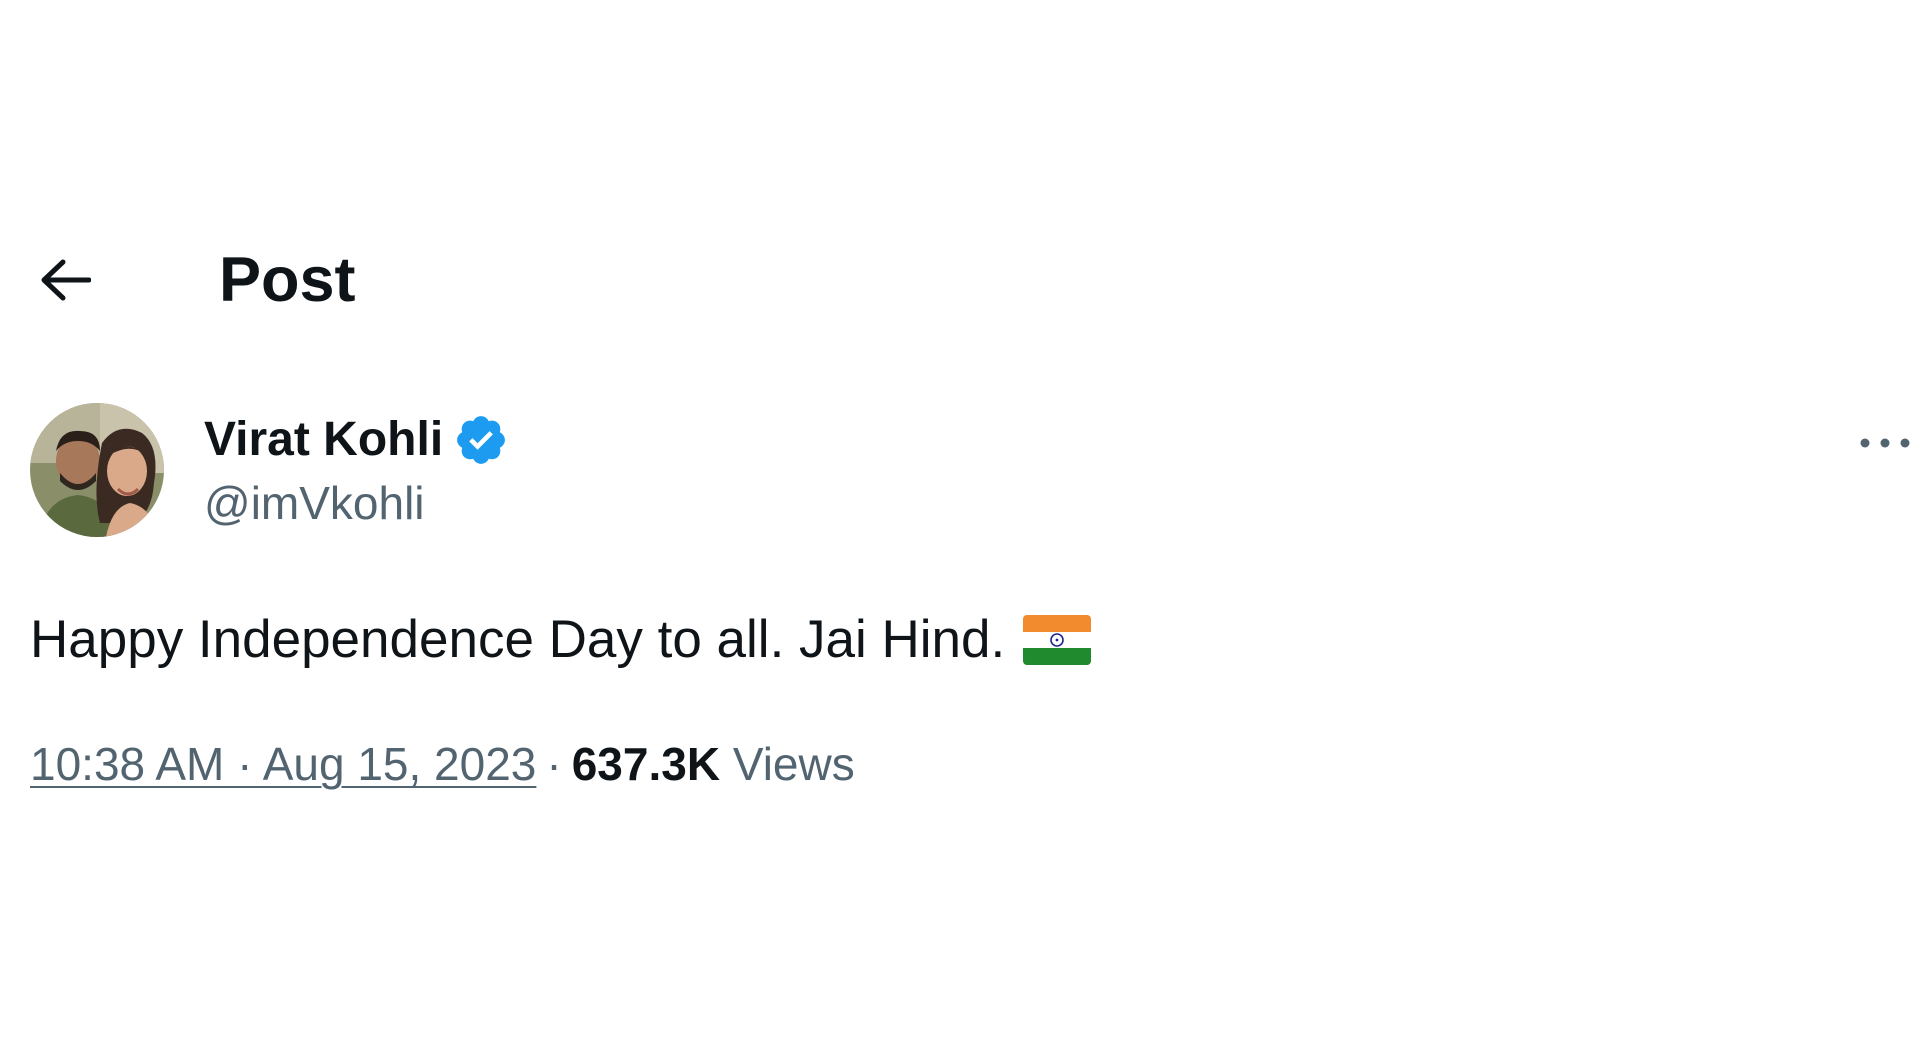  I want to click on avatar, so click(97, 470).